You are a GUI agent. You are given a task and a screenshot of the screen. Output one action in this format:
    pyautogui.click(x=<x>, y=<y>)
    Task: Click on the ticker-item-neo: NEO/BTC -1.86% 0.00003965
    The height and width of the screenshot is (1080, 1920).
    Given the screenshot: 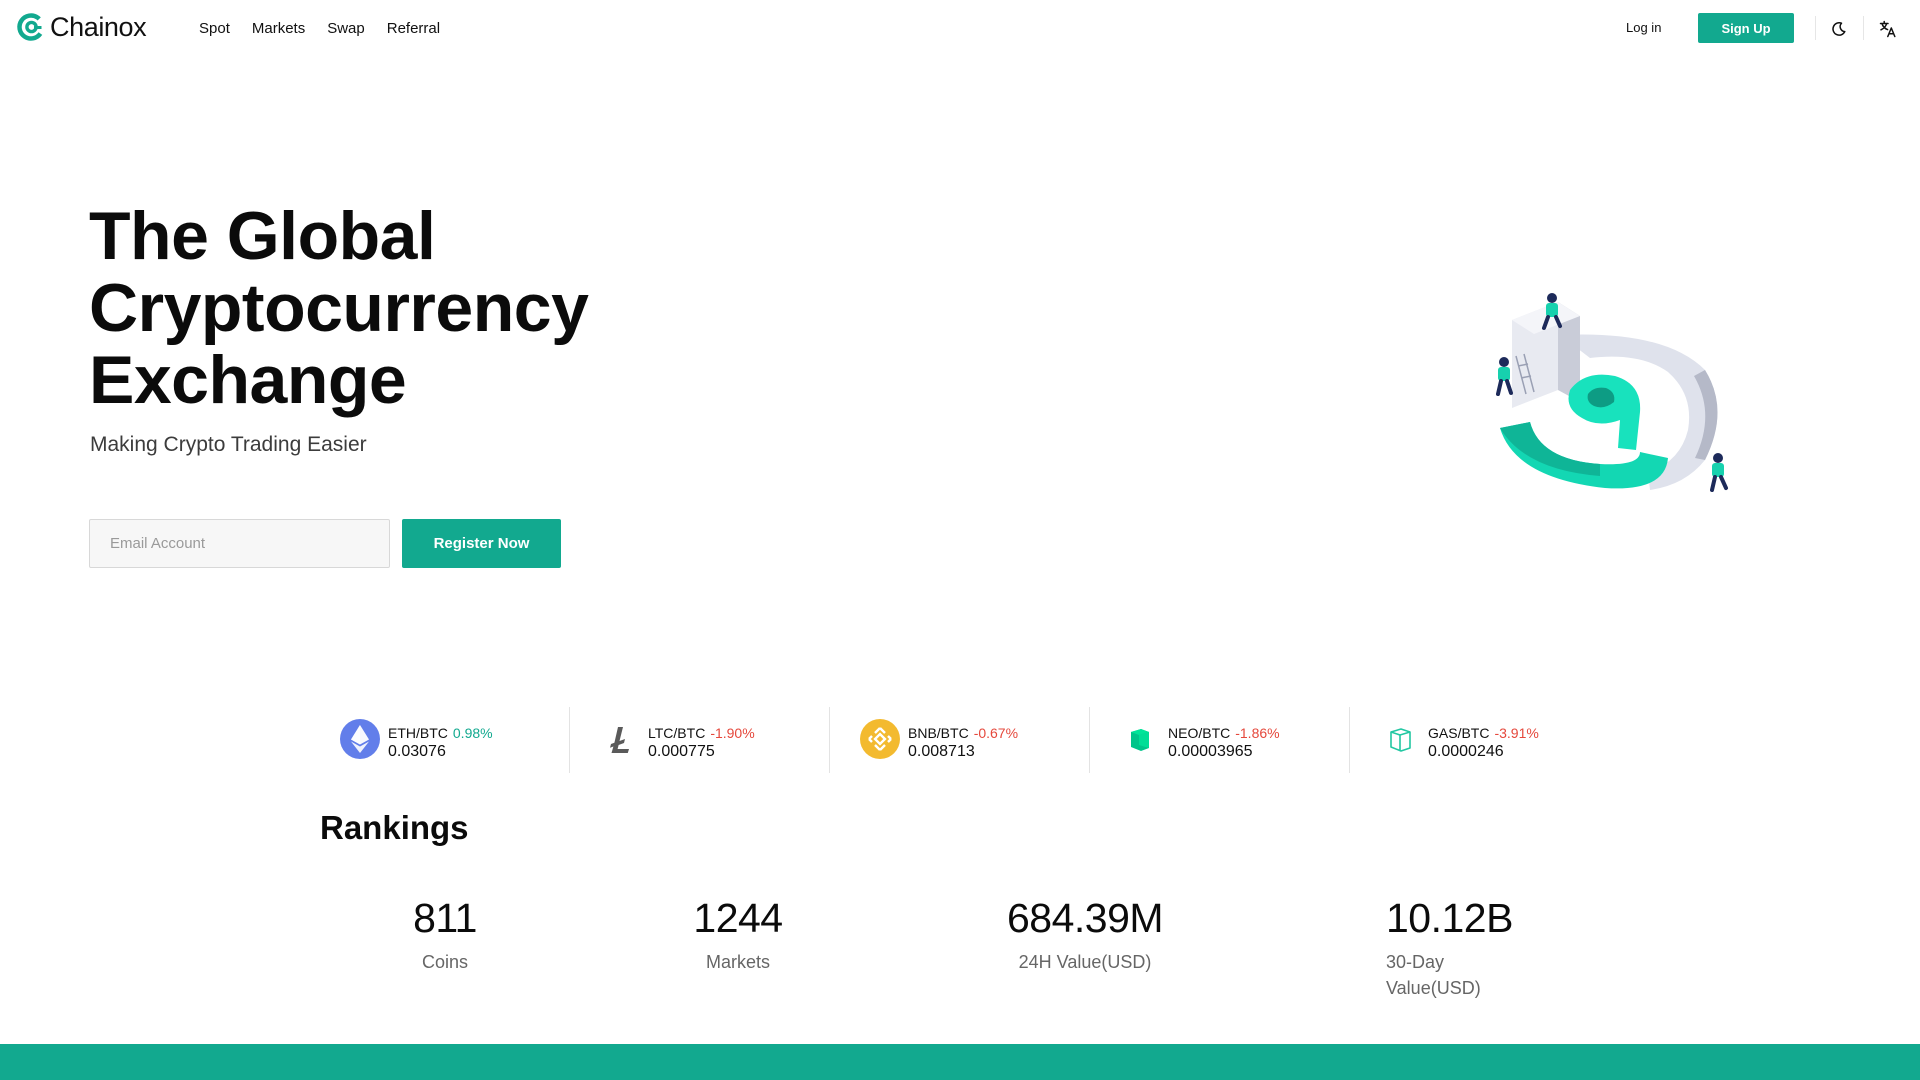 What is the action you would take?
    pyautogui.click(x=1230, y=740)
    